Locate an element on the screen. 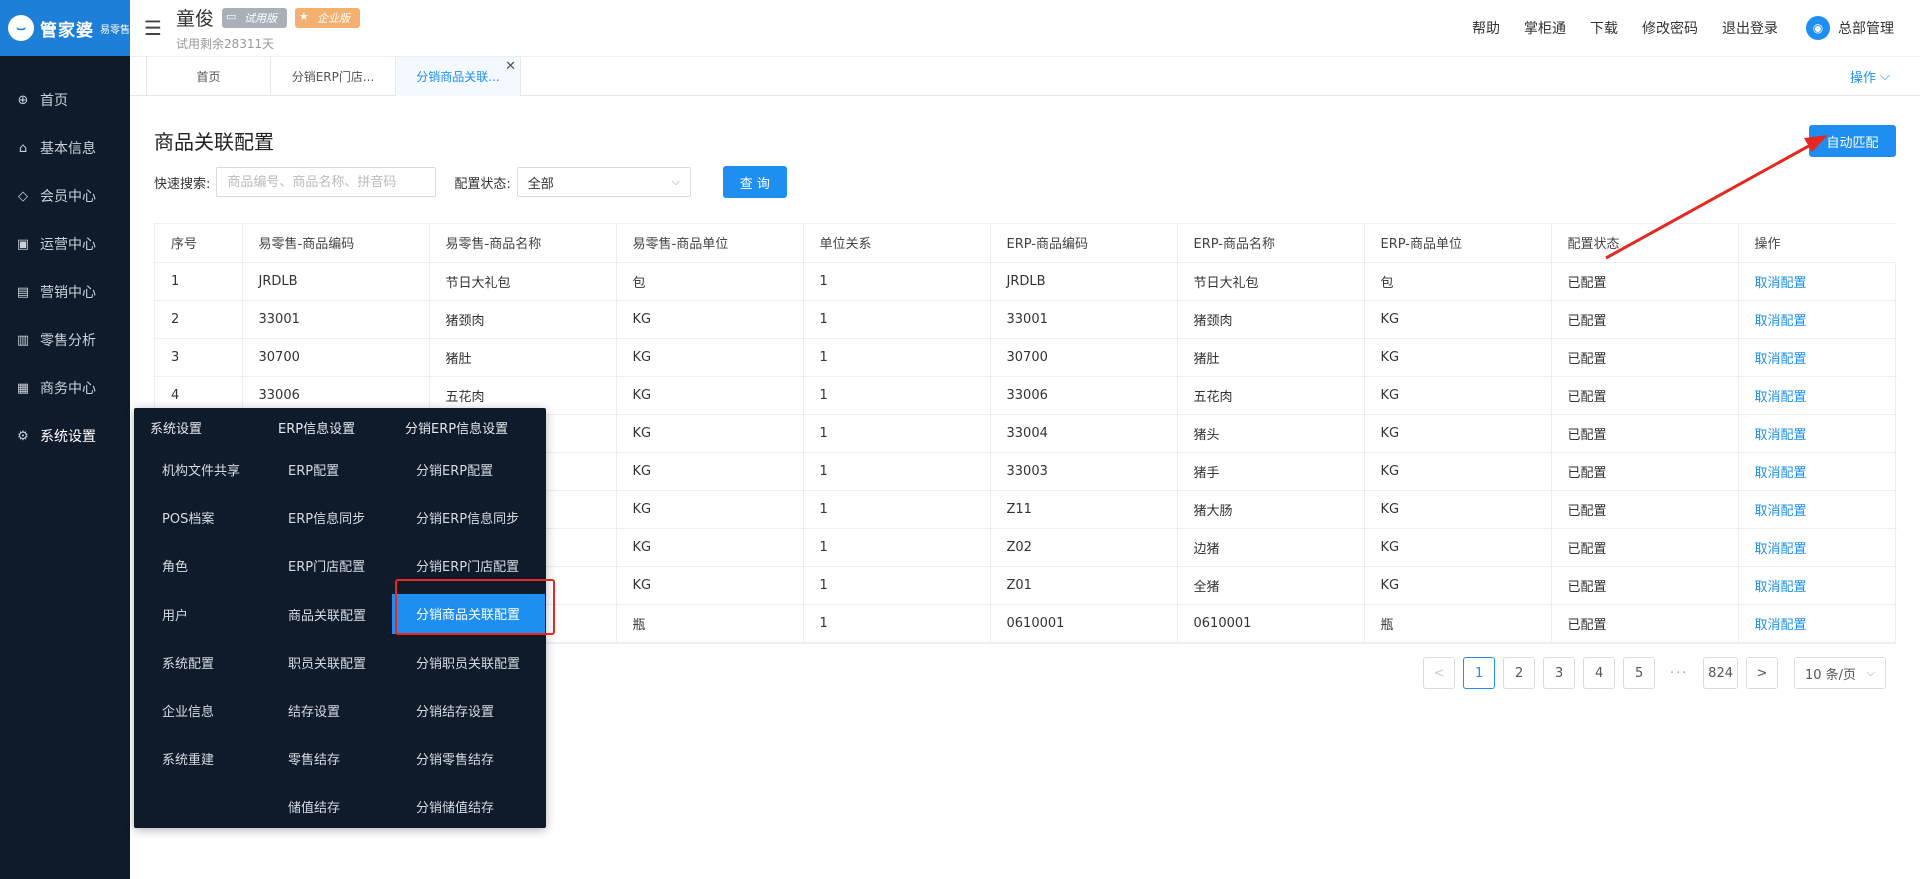 The height and width of the screenshot is (879, 1920). sidebar-item-0: ⊕ 首页 is located at coordinates (65, 100).